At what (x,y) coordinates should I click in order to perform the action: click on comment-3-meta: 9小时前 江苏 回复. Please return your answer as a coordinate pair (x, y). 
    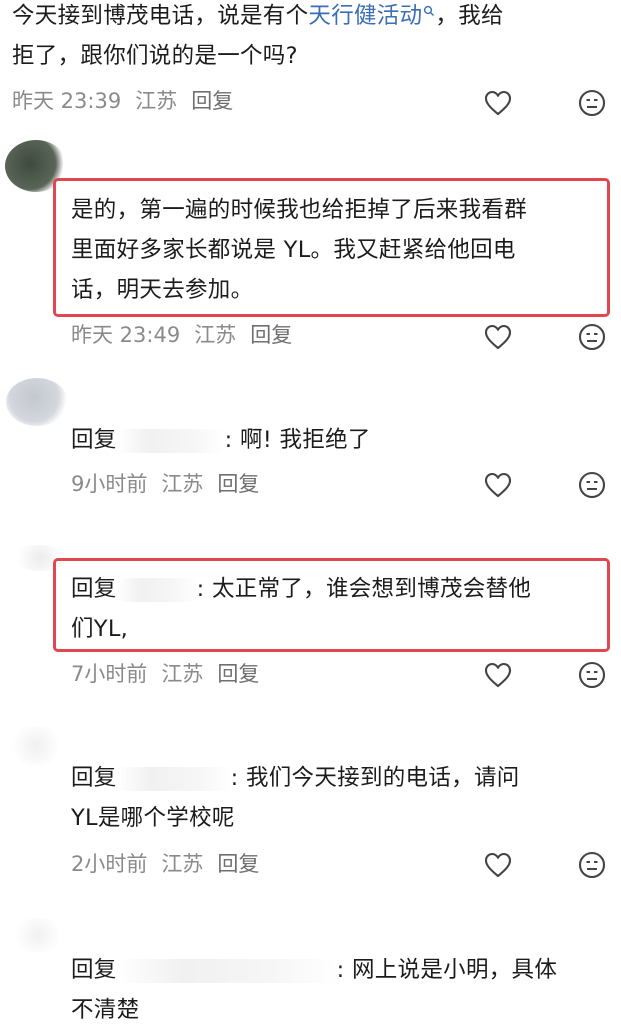
    Looking at the image, I should click on (165, 484).